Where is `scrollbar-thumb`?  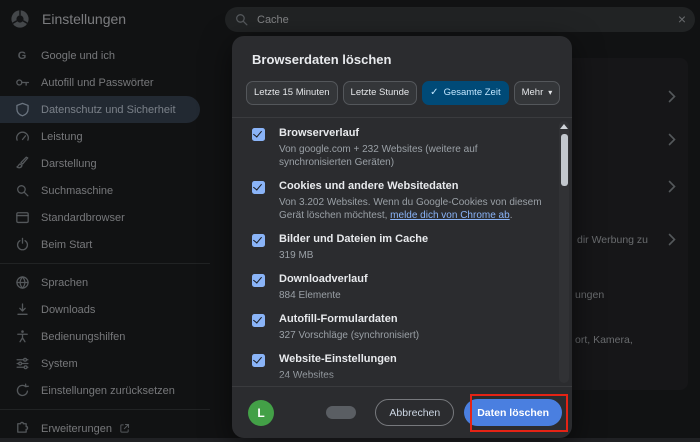
scrollbar-thumb is located at coordinates (564, 159).